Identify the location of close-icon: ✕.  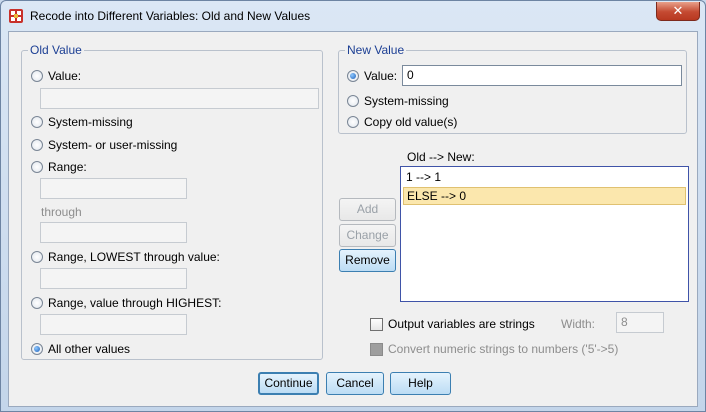
(678, 10).